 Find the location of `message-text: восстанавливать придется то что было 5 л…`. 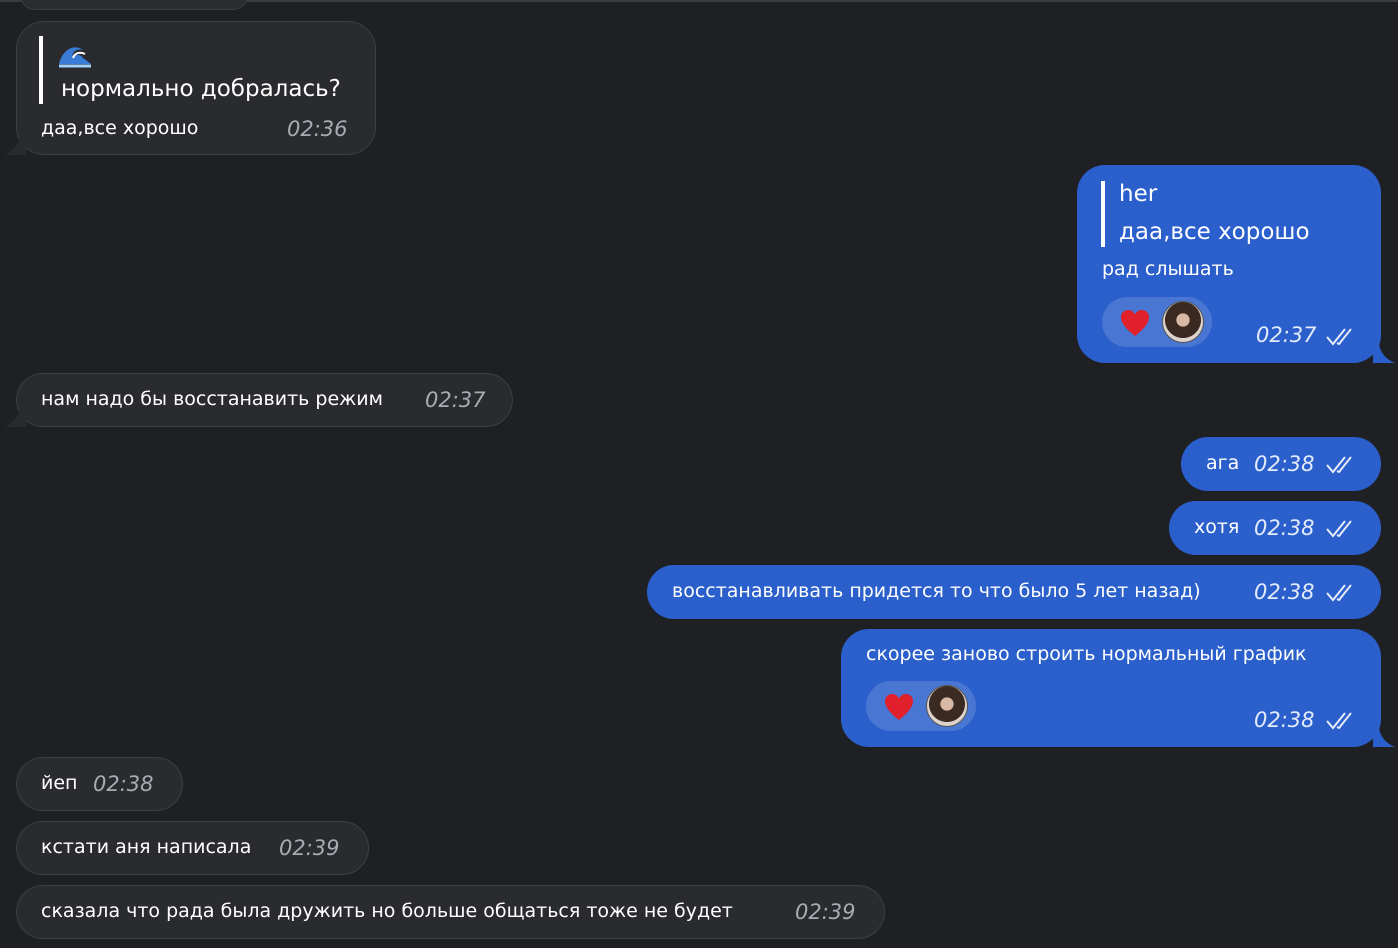

message-text: восстанавливать придется то что было 5 л… is located at coordinates (936, 591).